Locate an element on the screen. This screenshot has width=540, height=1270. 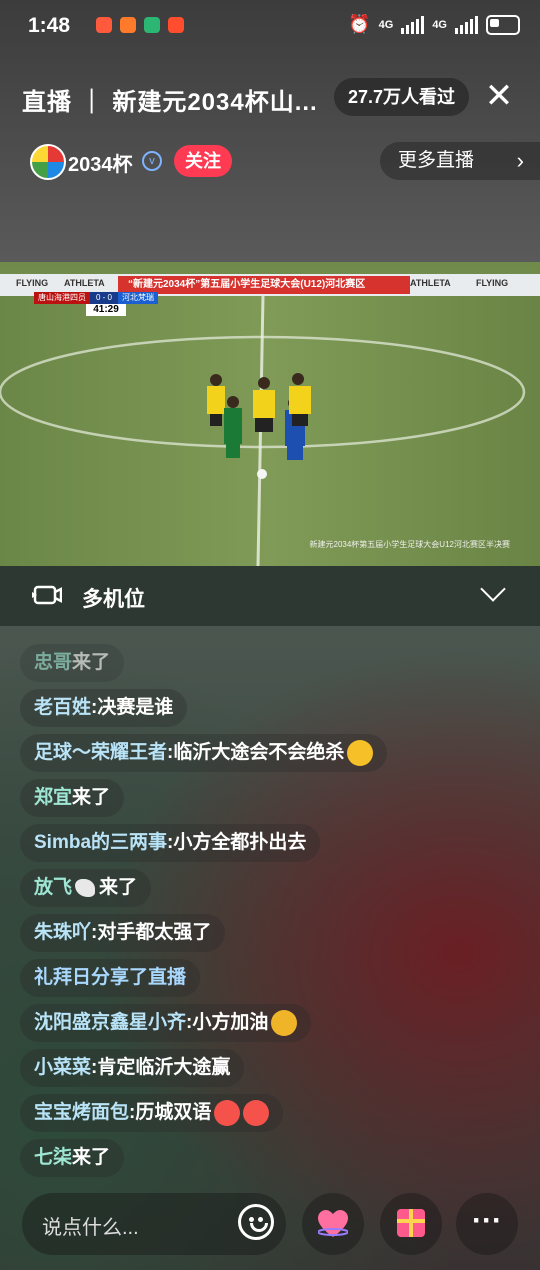
chat-message: 老百姓: 决赛是谁 is located at coordinates (104, 708).